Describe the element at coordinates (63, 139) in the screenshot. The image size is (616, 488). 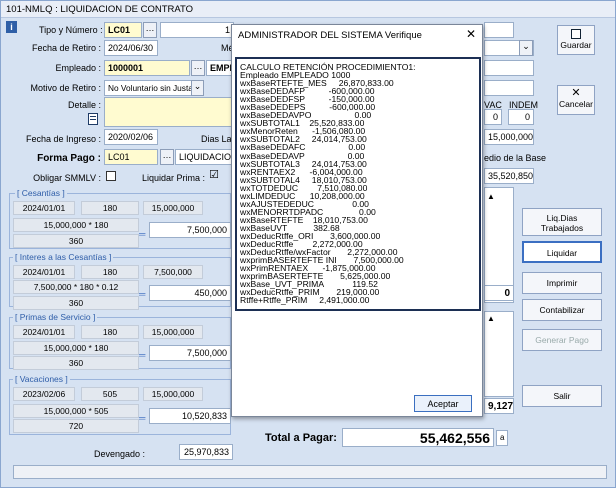
I see `fecha-ingreso-label: Fecha de Ingreso :` at that location.